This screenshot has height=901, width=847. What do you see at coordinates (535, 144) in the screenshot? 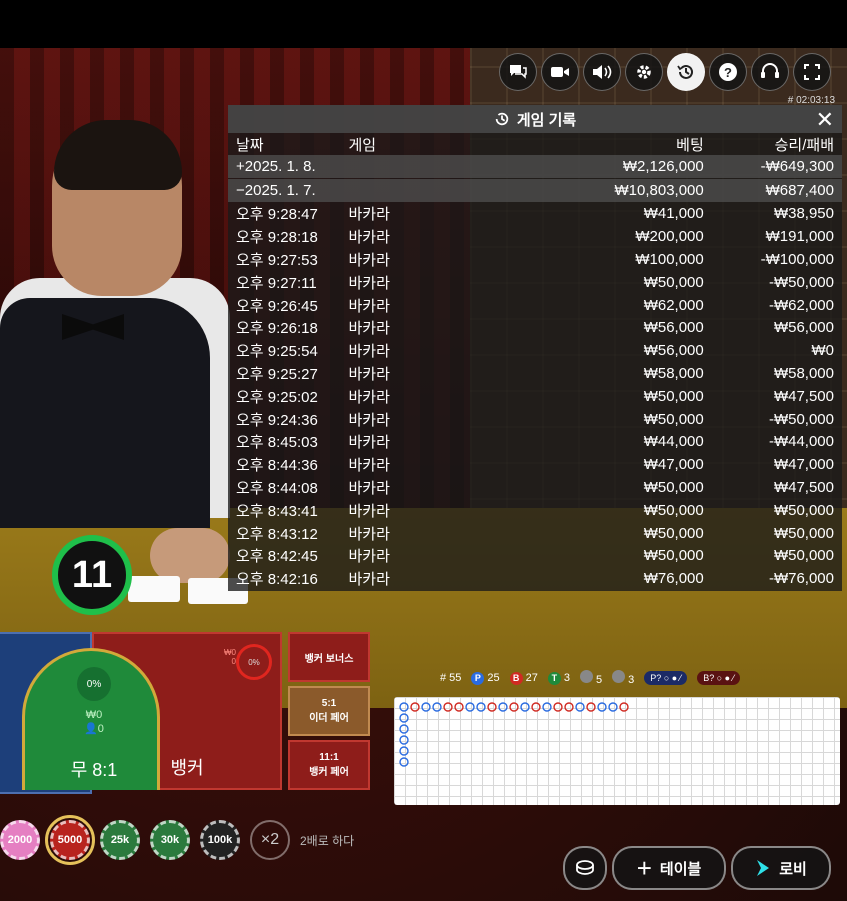
I see `history-columns: 날짜 게임 베팅 승리/패배` at bounding box center [535, 144].